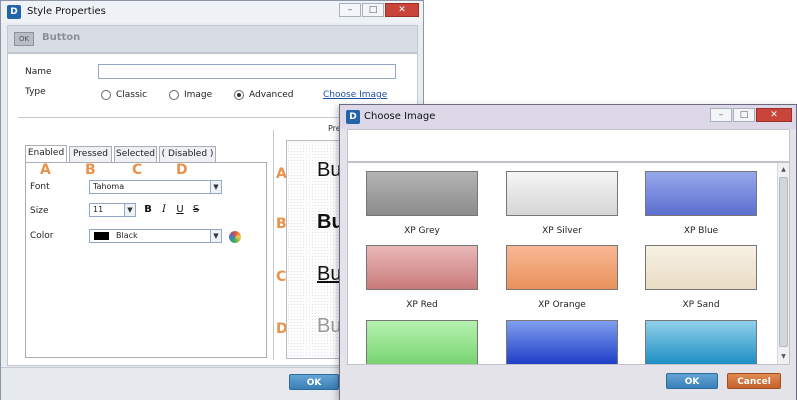  What do you see at coordinates (568, 383) in the screenshot?
I see `dialog-footer: OK Cancel` at bounding box center [568, 383].